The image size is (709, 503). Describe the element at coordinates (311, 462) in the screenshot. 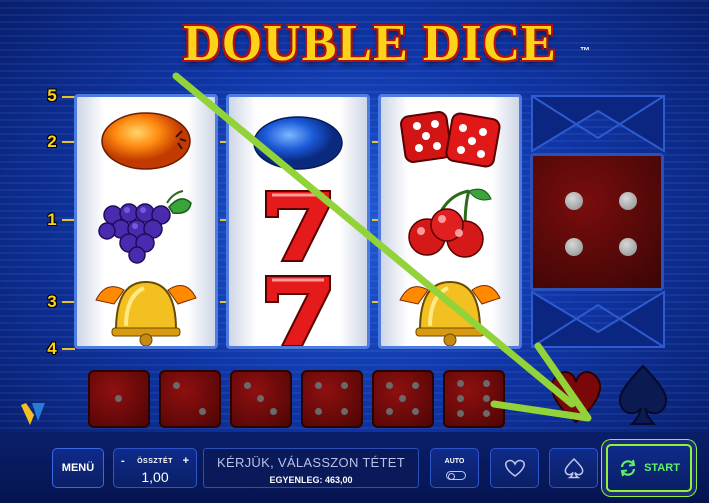

I see `status-message: KÉRJÜK, VÁLASSZON TÉTET` at that location.